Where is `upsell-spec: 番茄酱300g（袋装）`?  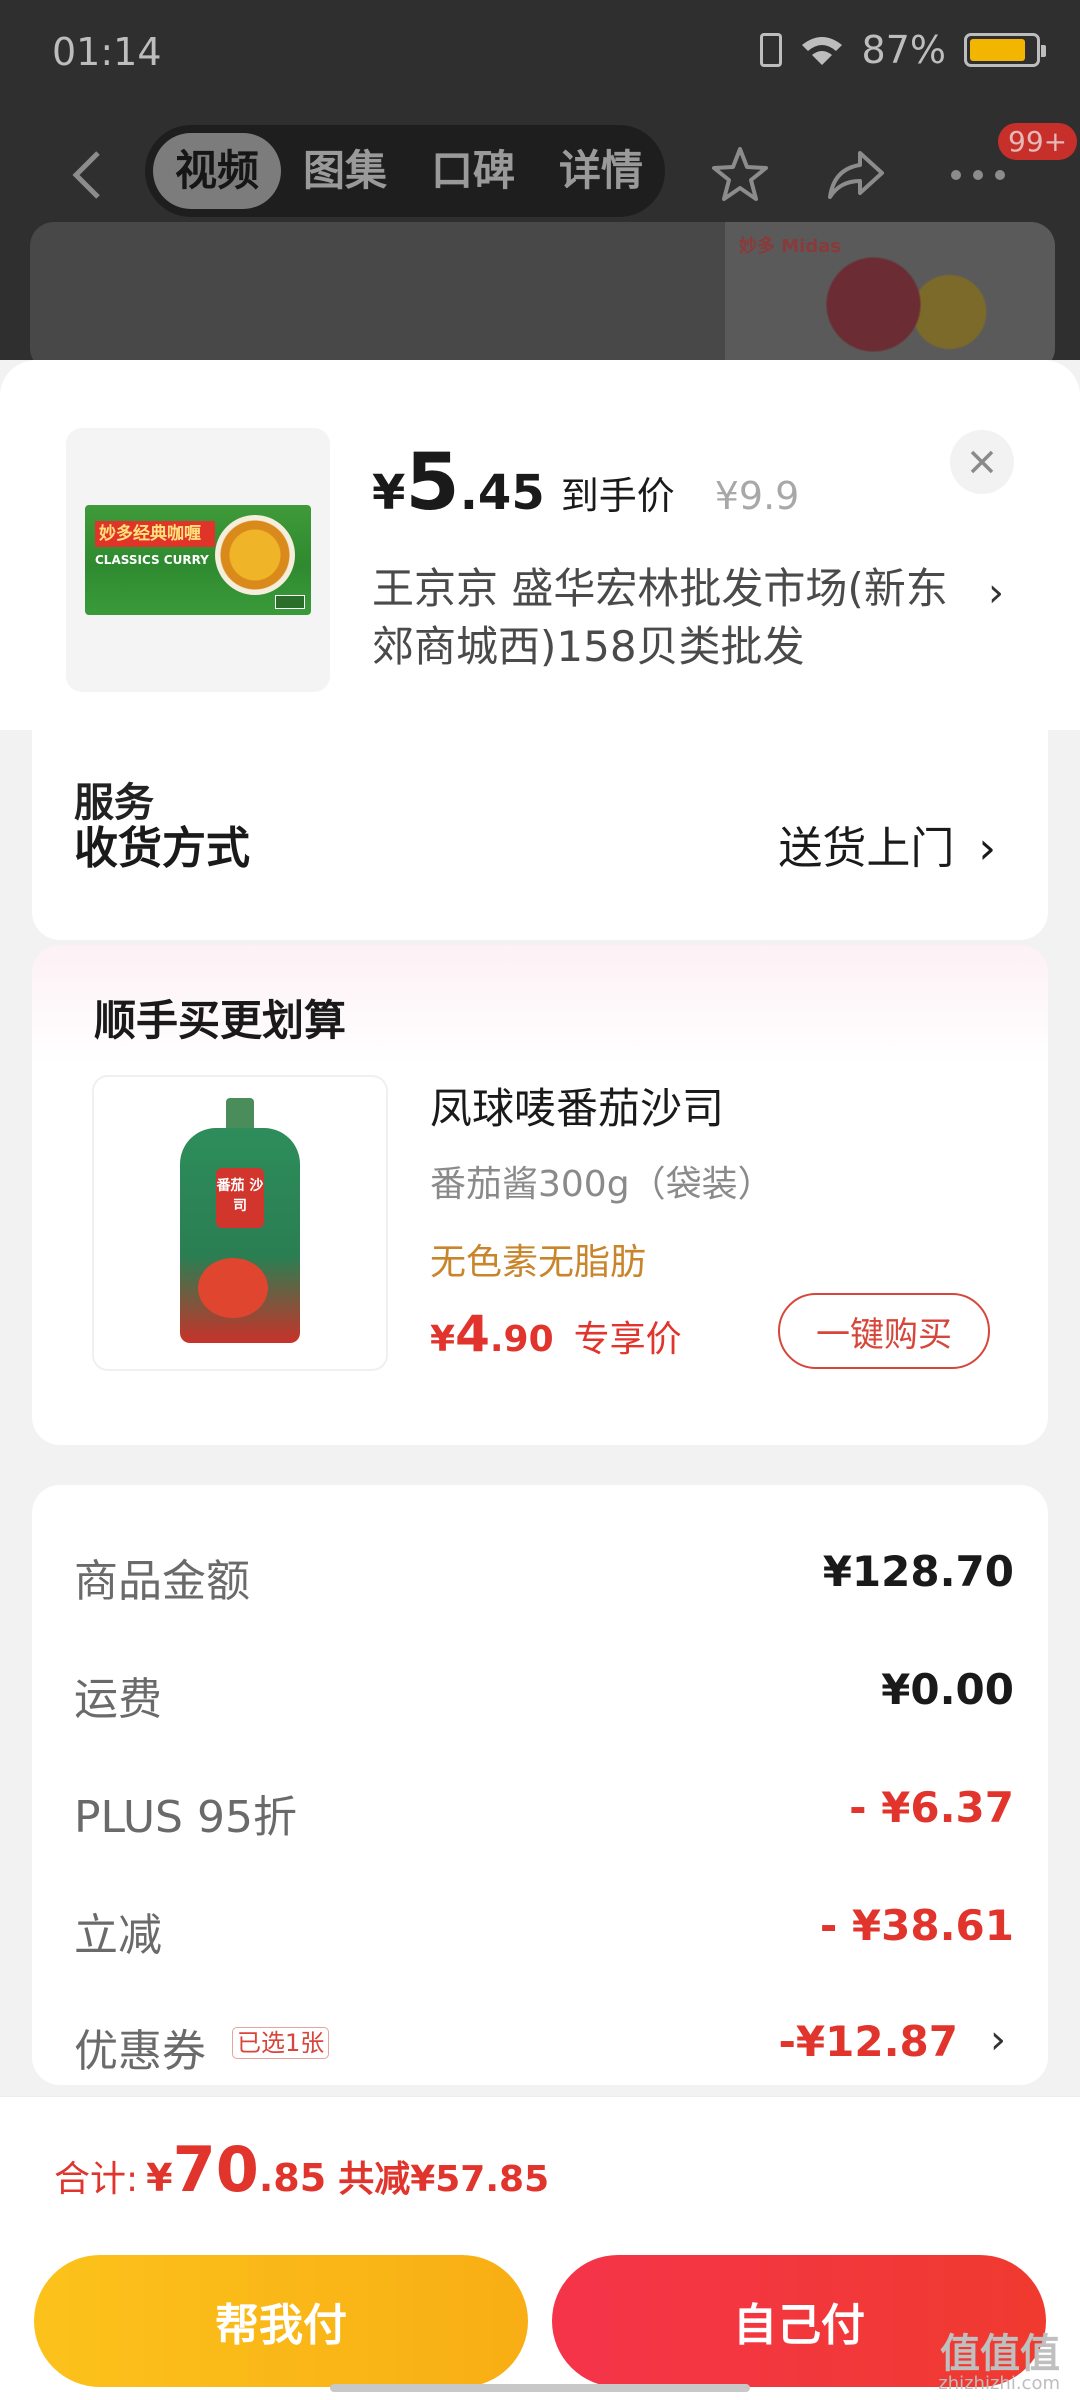
upsell-spec: 番茄酱300g（袋装） is located at coordinates (602, 1184).